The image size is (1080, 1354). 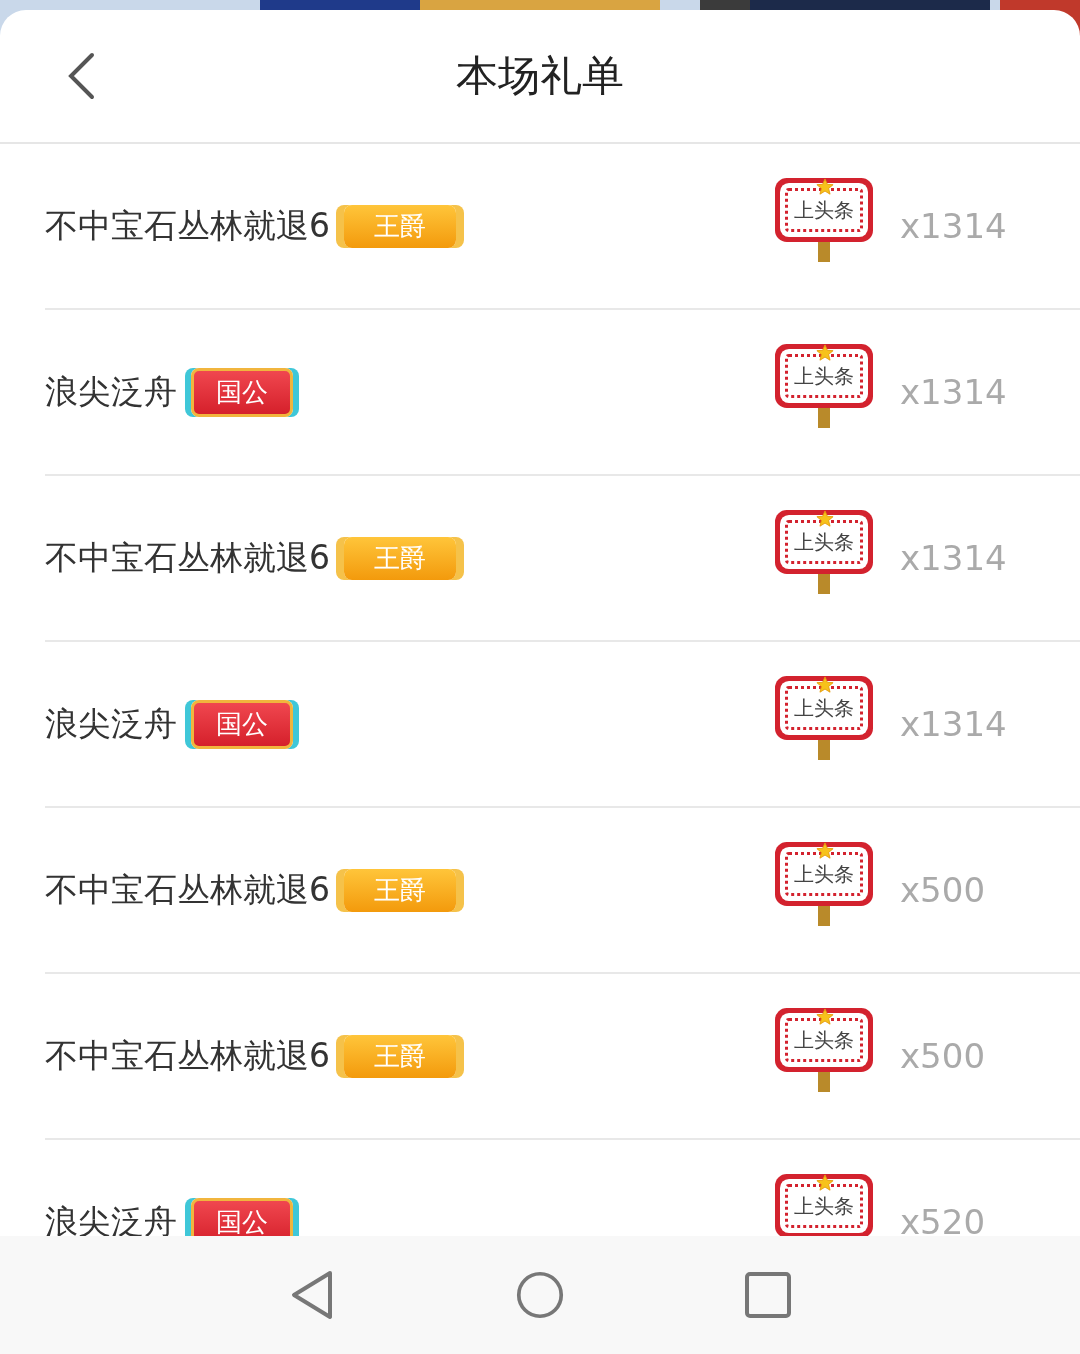 What do you see at coordinates (540, 1295) in the screenshot?
I see `home-circle-icon` at bounding box center [540, 1295].